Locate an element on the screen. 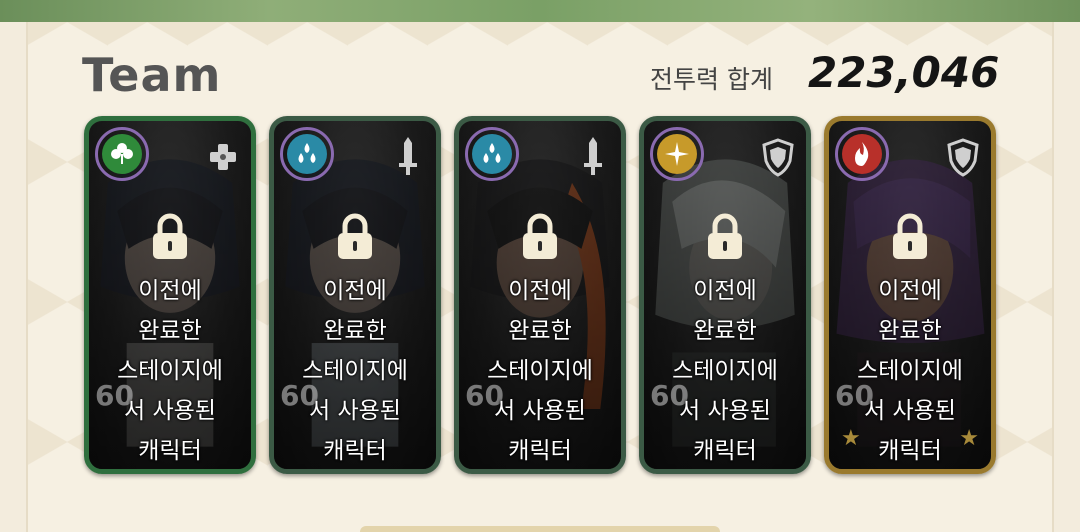 This screenshot has width=1080, height=532. plus-cross-icon is located at coordinates (223, 157).